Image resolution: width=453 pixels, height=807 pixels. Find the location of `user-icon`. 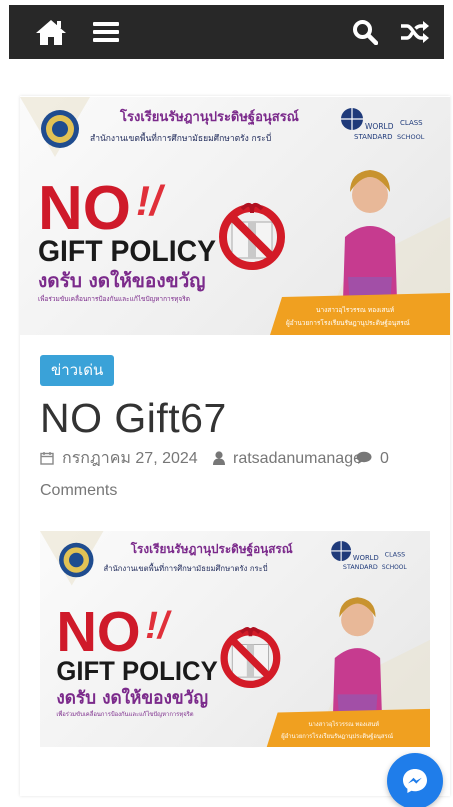

user-icon is located at coordinates (219, 458).